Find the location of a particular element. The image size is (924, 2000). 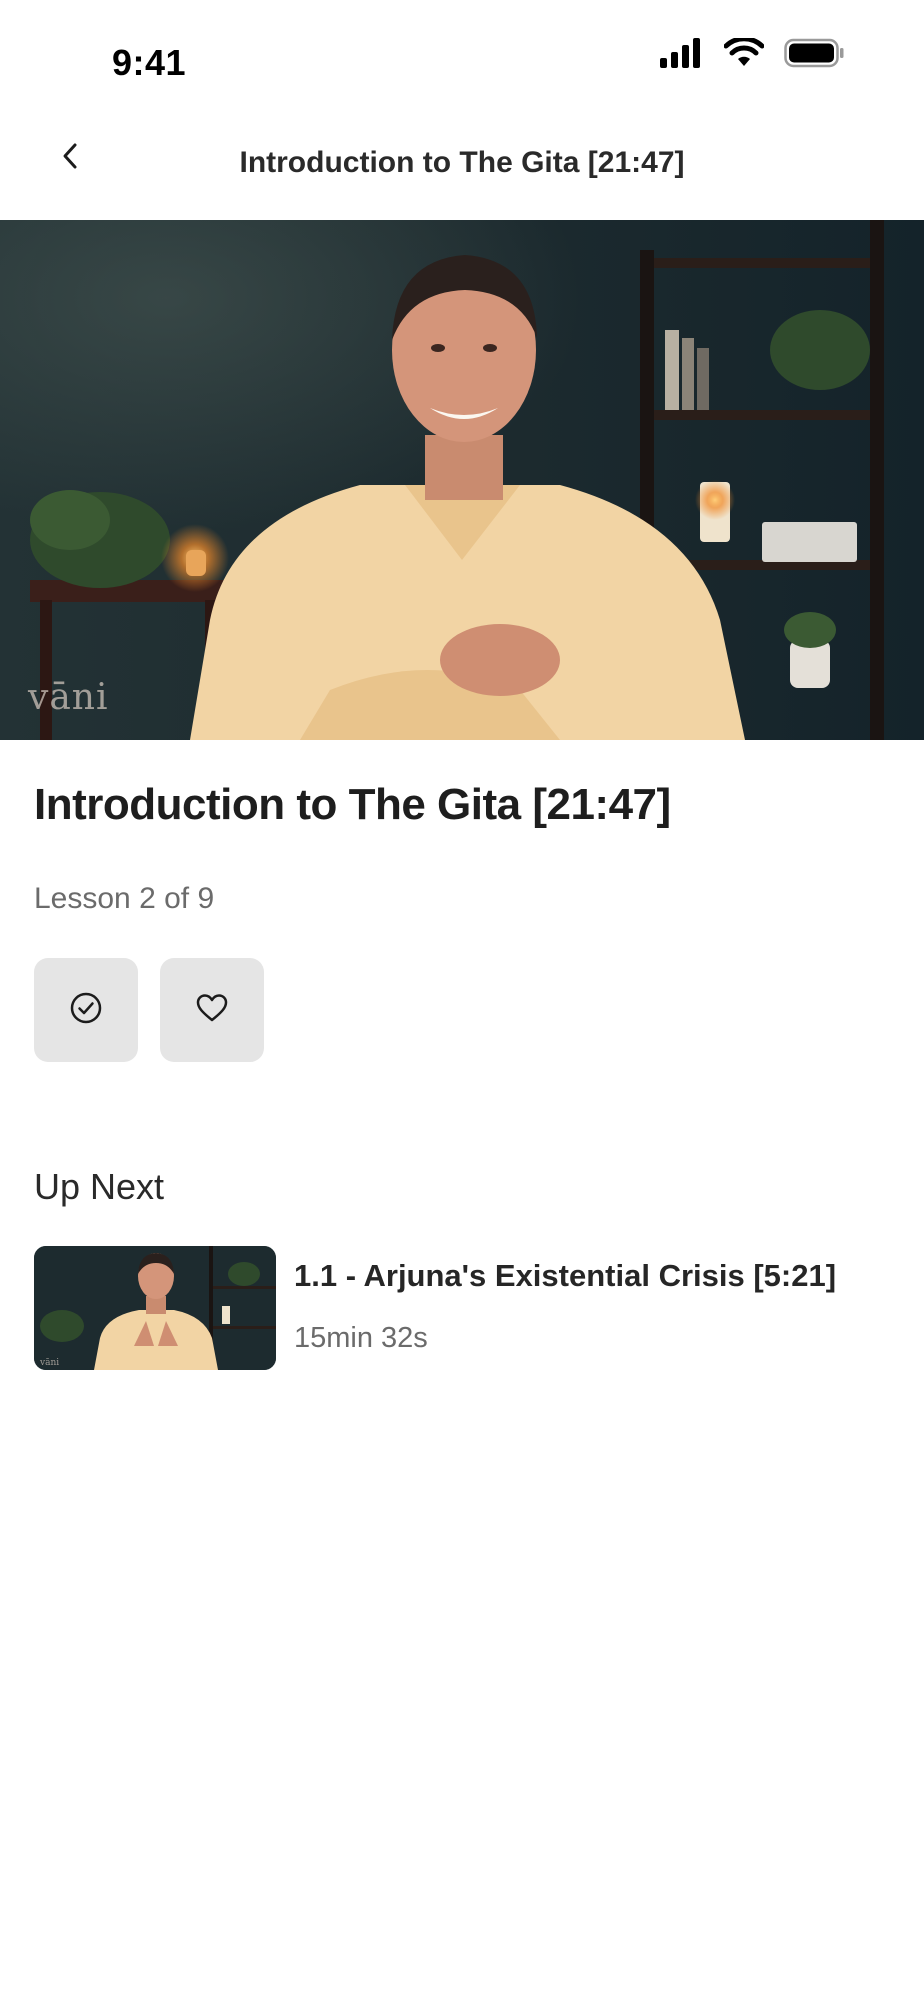

nav-bar: Introduction to The Gita [21:47] is located at coordinates (462, 165).